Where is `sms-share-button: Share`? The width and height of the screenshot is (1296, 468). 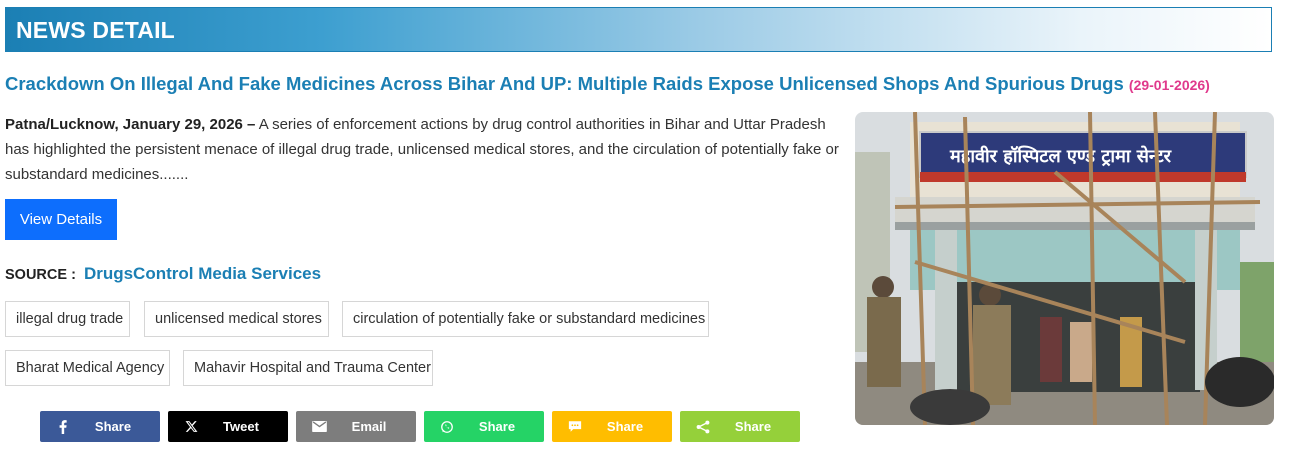
sms-share-button: Share is located at coordinates (612, 426).